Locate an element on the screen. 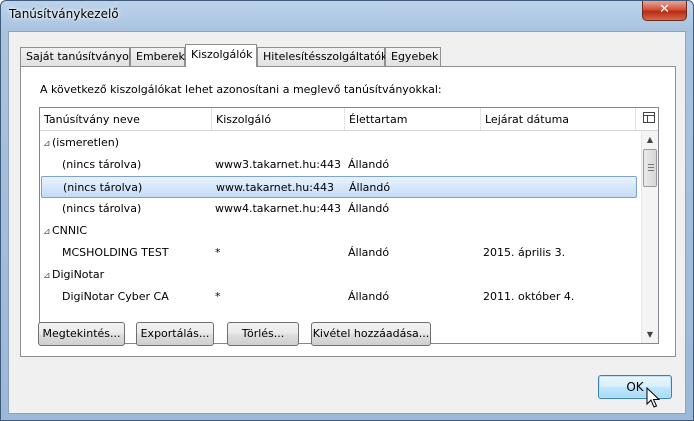 Image resolution: width=694 pixels, height=421 pixels. mouse-cursor-icon is located at coordinates (653, 397).